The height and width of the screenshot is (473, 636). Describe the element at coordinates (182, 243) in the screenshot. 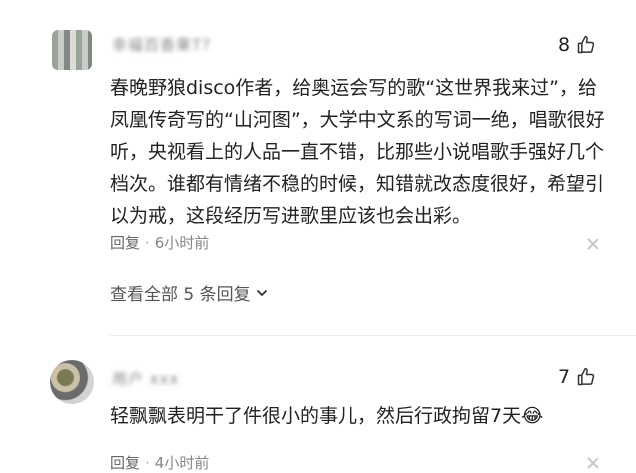

I see `timestamp: 6小时前` at that location.